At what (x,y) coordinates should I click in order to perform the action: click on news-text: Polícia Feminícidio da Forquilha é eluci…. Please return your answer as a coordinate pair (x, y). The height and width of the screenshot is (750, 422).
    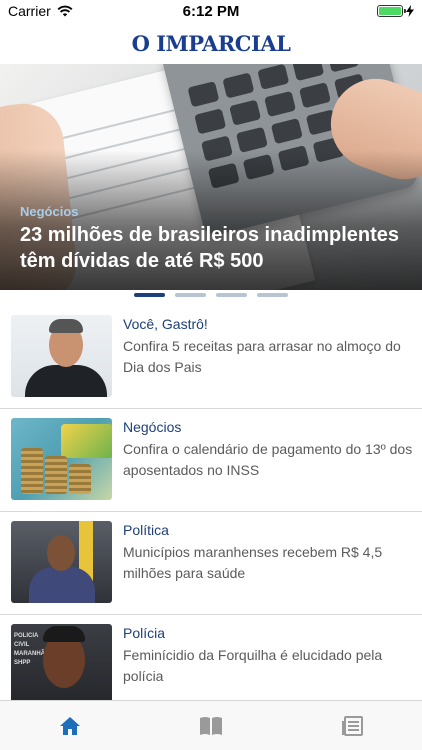
    Looking at the image, I should click on (268, 655).